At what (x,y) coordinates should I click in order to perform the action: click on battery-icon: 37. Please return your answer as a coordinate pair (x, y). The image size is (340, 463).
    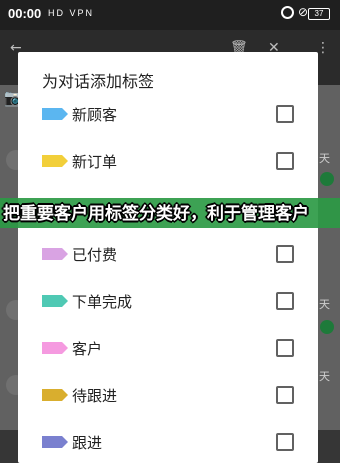
    Looking at the image, I should click on (319, 14).